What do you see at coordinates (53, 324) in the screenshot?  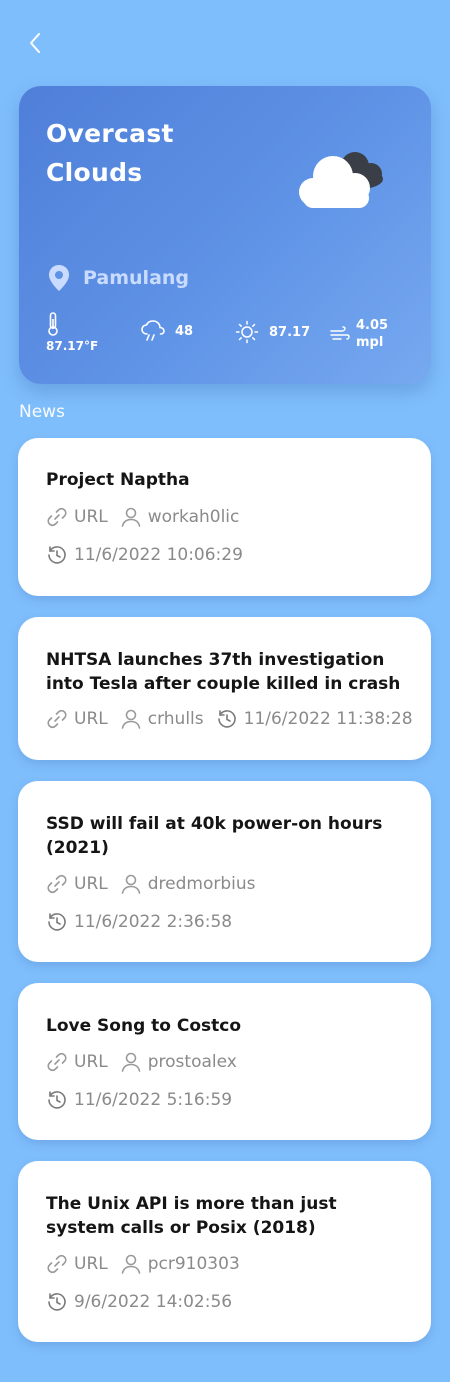 I see `thermometer-icon` at bounding box center [53, 324].